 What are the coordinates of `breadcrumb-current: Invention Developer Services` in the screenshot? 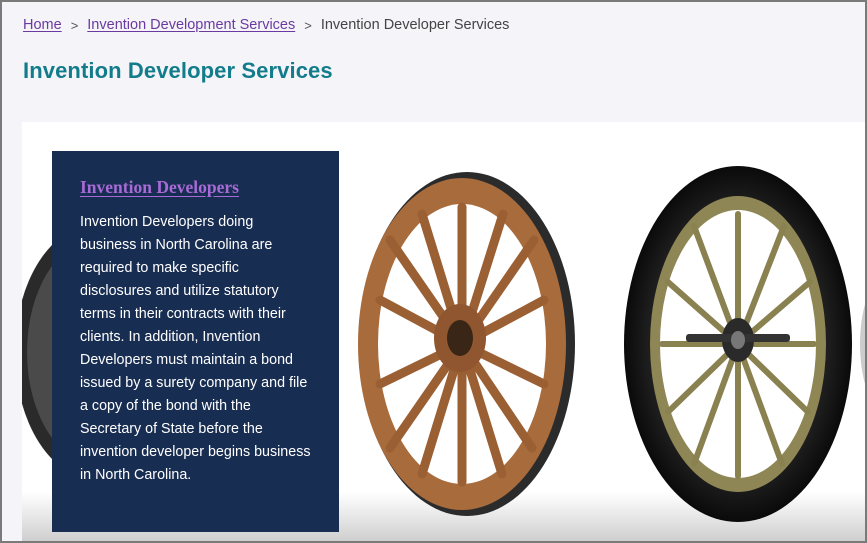 It's located at (415, 25).